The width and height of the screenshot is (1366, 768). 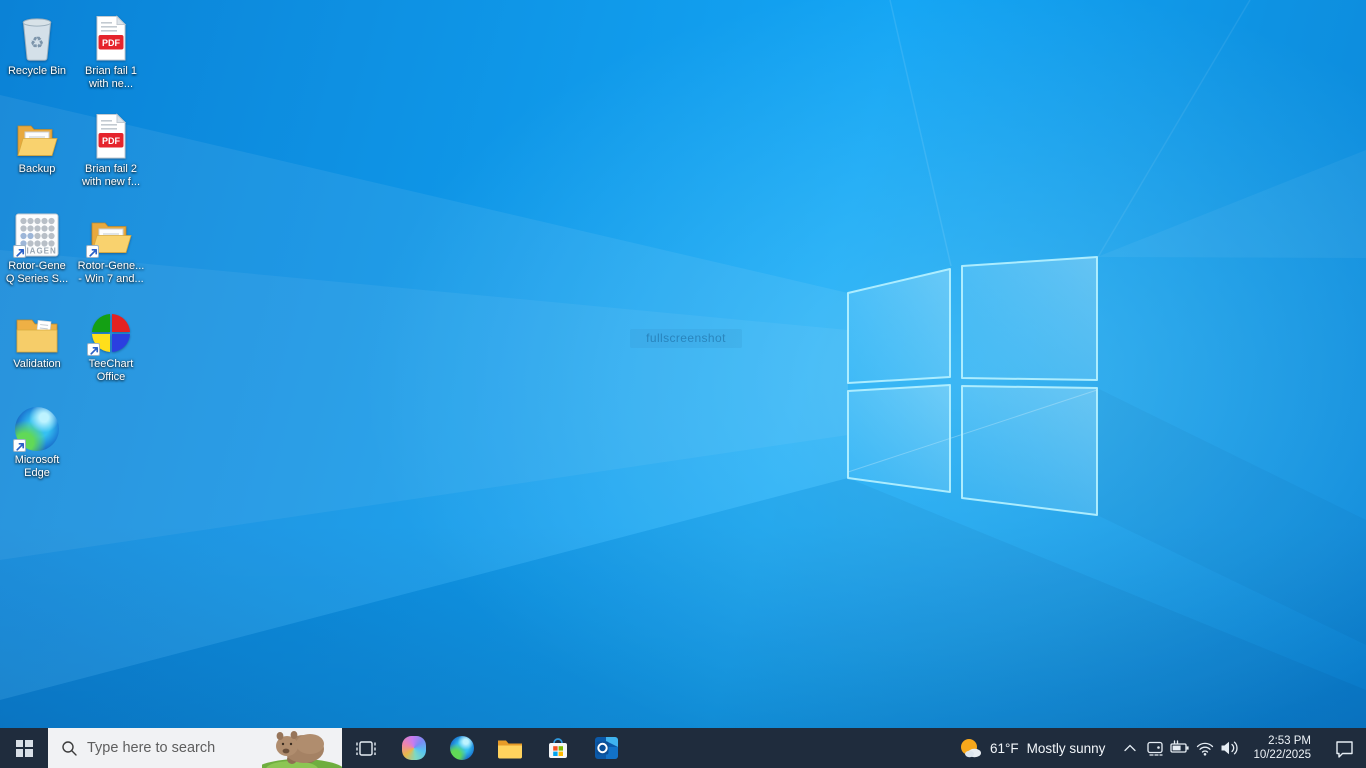 What do you see at coordinates (1282, 755) in the screenshot?
I see `clock-date: 10/22/2025` at bounding box center [1282, 755].